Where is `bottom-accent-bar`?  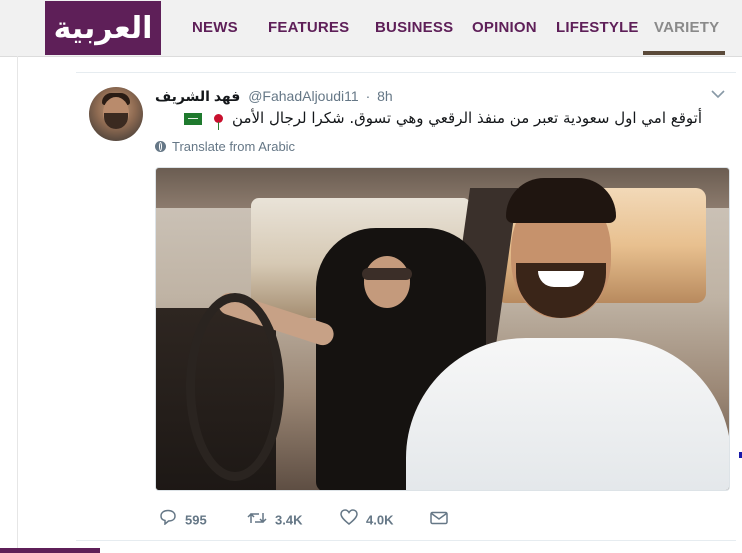 bottom-accent-bar is located at coordinates (50, 550).